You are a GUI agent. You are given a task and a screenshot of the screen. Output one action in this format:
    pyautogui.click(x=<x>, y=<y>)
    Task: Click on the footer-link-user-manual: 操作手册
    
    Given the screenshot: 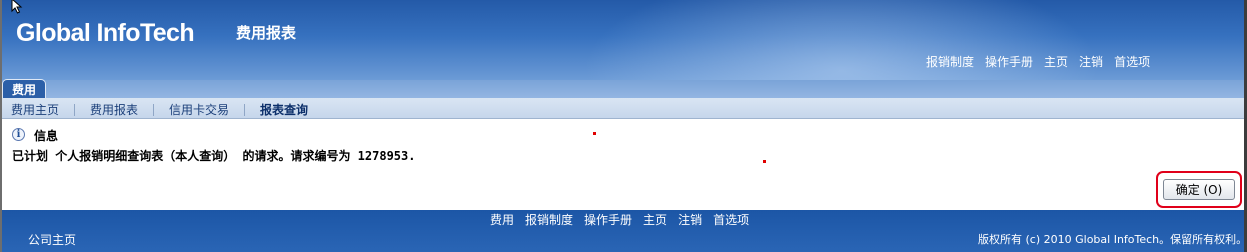 What is the action you would take?
    pyautogui.click(x=608, y=219)
    